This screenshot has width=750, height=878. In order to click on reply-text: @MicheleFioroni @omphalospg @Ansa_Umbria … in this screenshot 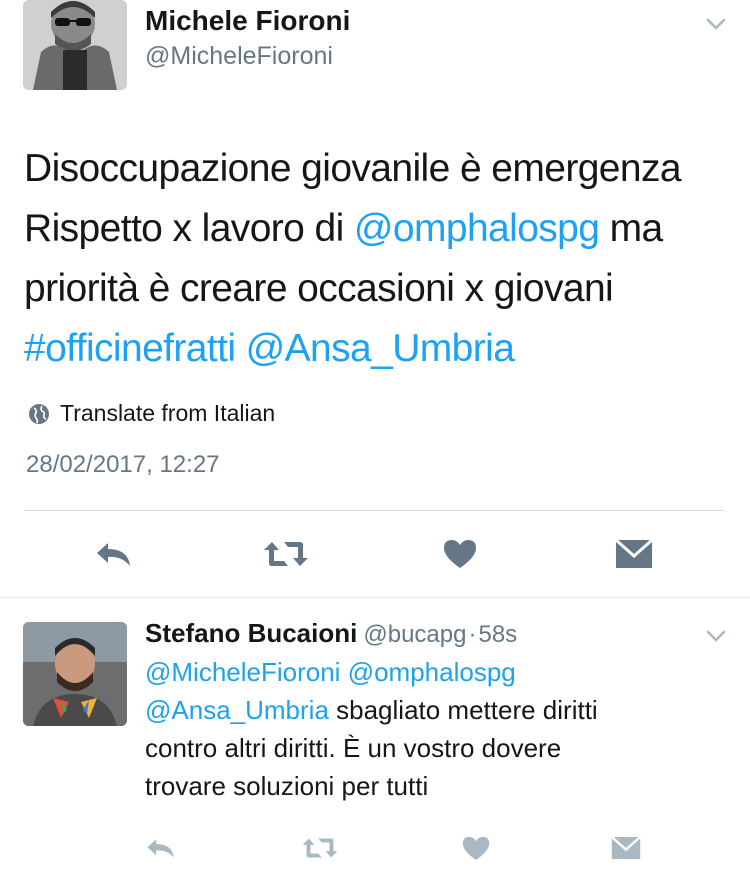, I will do `click(435, 729)`.